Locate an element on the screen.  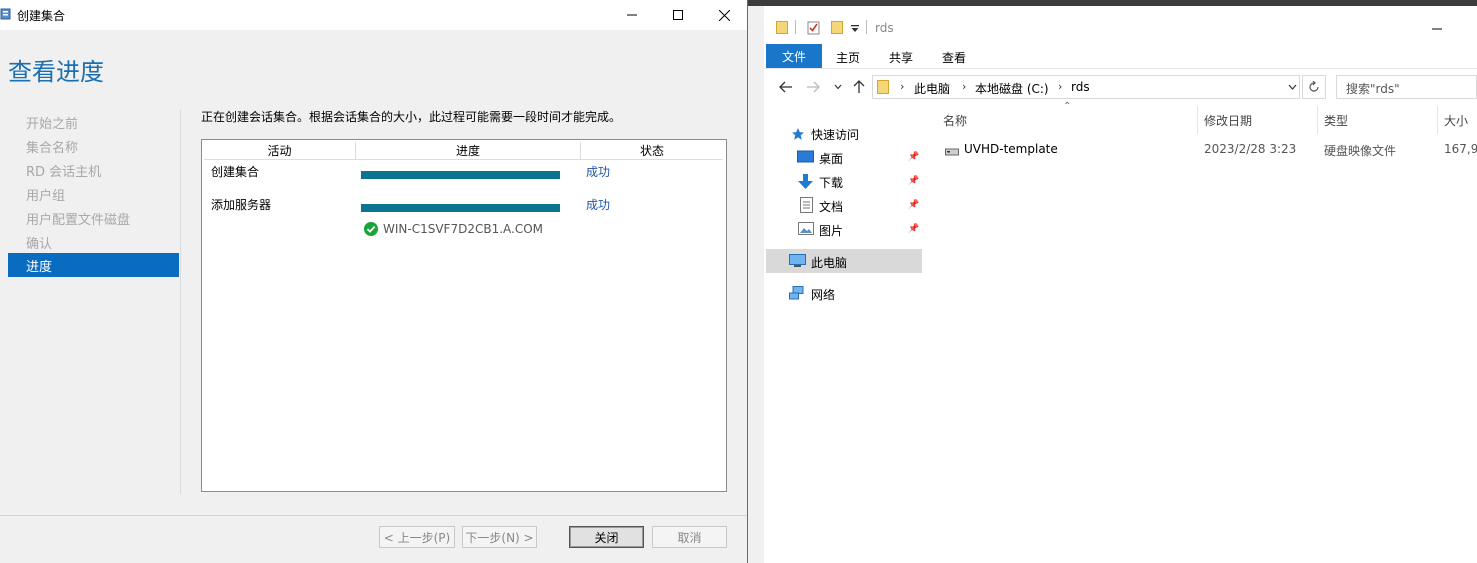
refresh-button is located at coordinates (1314, 87).